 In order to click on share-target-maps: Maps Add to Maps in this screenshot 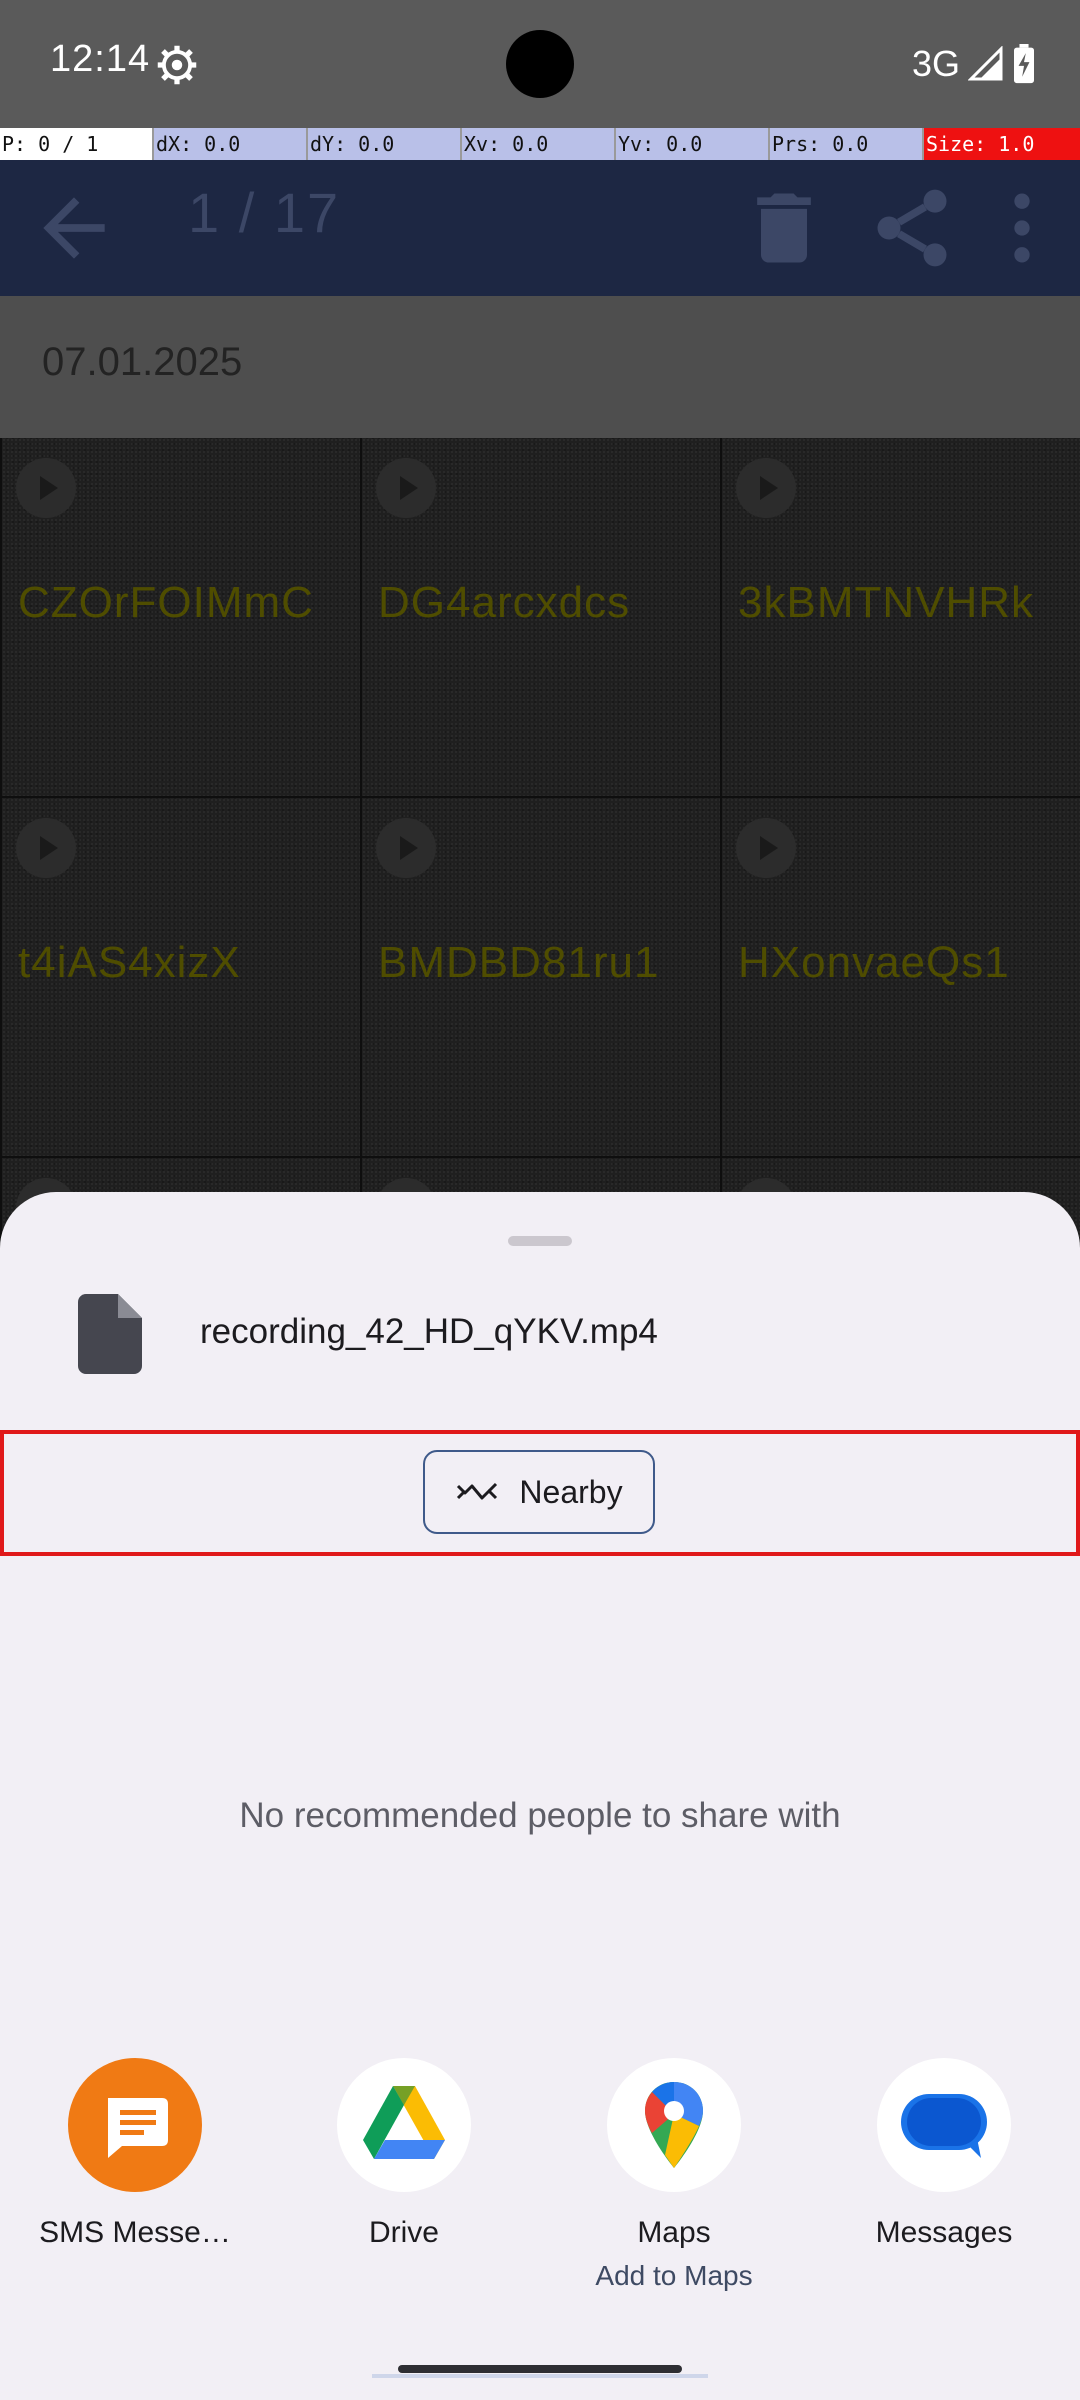, I will do `click(674, 2175)`.